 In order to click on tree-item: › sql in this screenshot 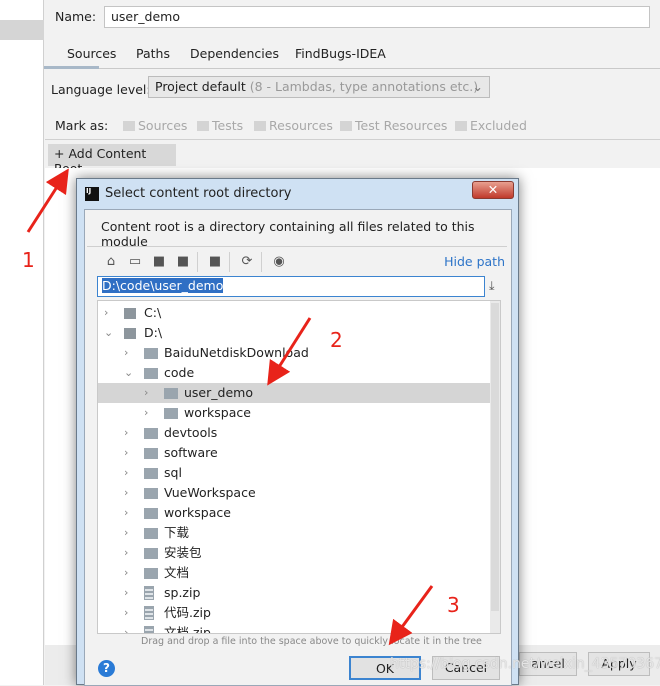, I will do `click(295, 473)`.